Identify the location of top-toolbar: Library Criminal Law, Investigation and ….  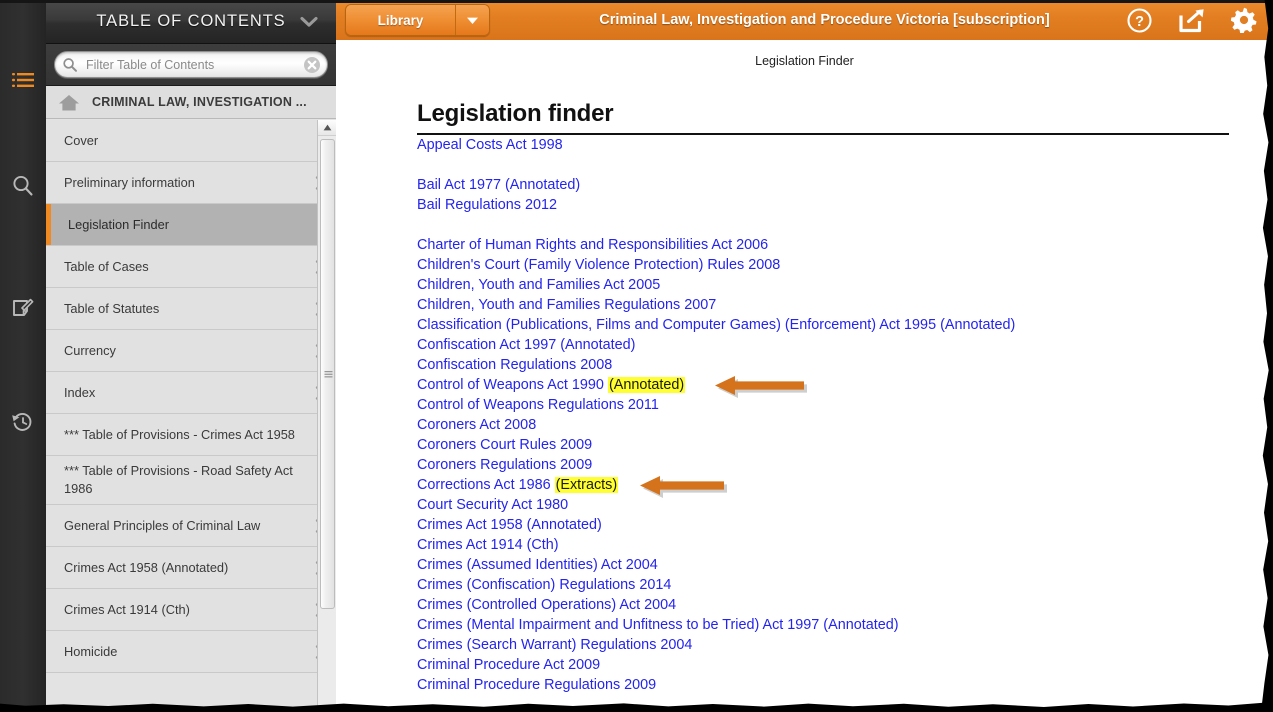
(804, 20).